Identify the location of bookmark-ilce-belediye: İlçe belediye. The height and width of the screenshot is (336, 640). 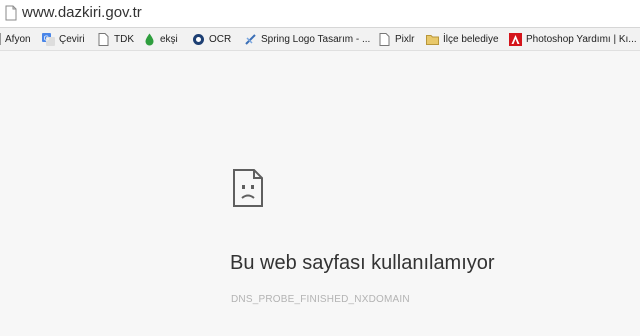
(462, 39).